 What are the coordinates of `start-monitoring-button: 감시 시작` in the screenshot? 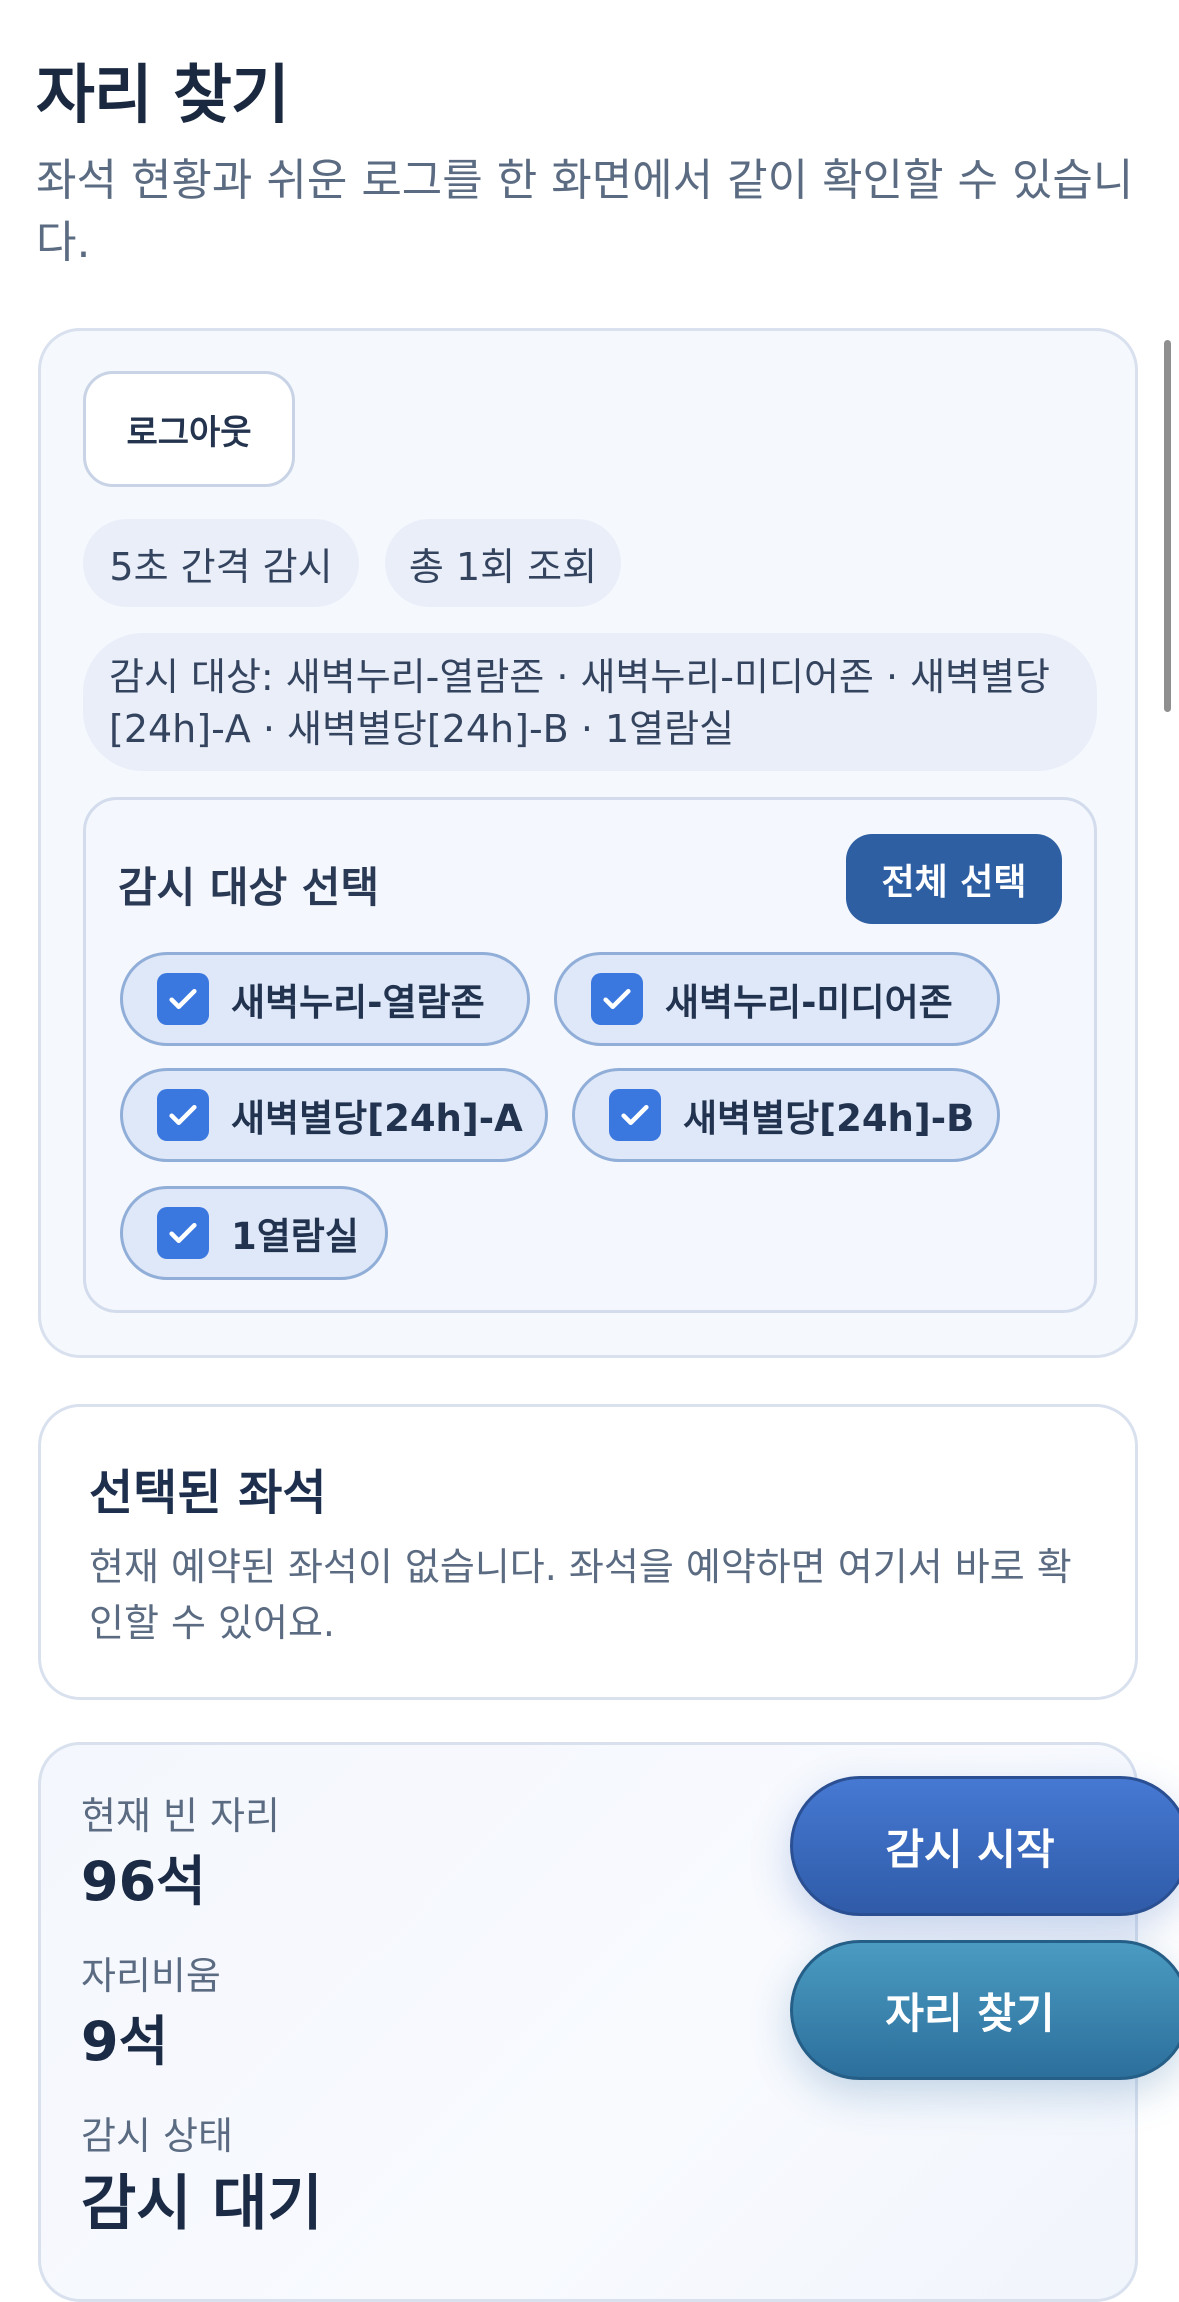 It's located at (984, 1846).